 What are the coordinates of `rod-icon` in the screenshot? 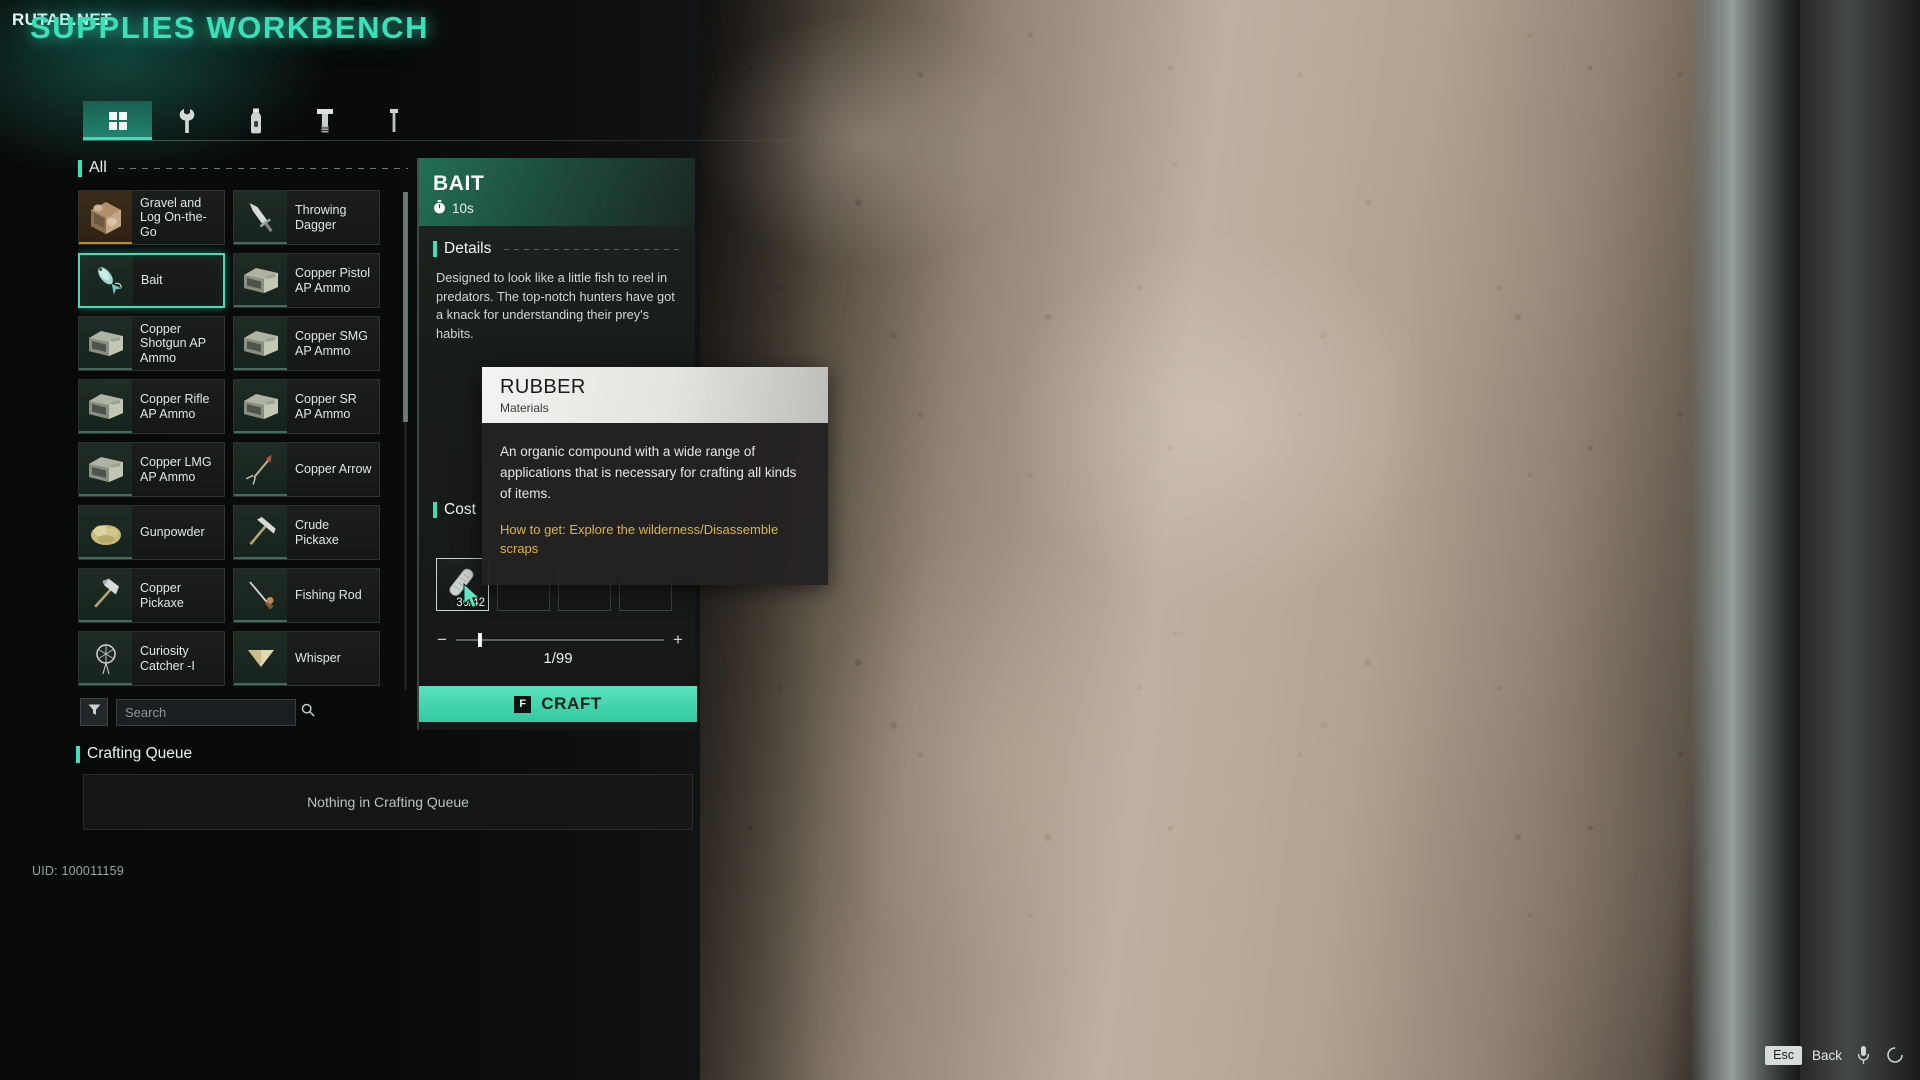 It's located at (260, 595).